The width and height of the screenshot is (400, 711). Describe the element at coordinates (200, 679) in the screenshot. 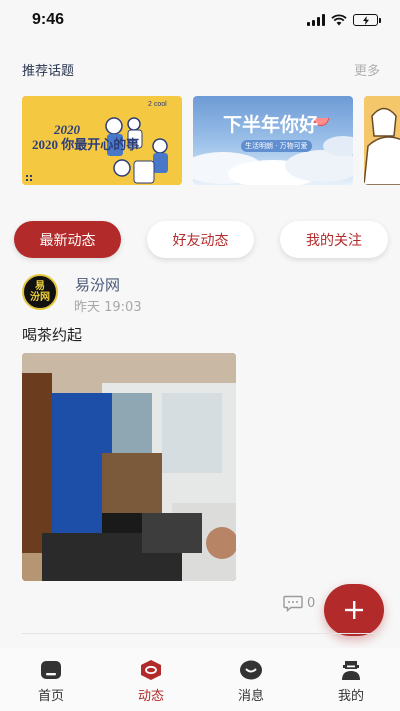

I see `bottom-tab-bar: 首页 动态 消息 我的` at that location.